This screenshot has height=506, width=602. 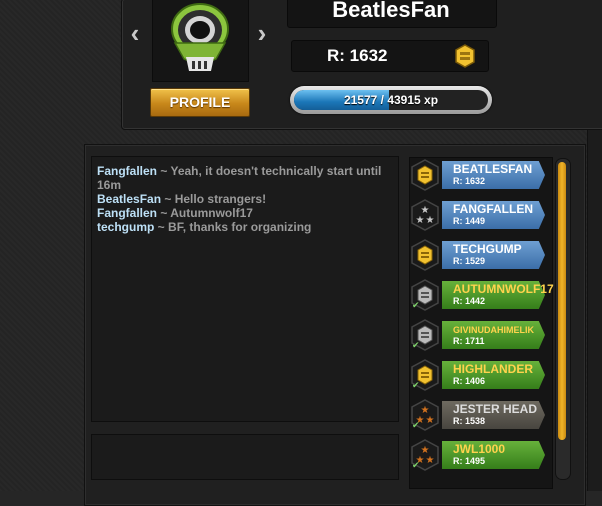 What do you see at coordinates (469, 421) in the screenshot?
I see `player-rating: R: 1538` at bounding box center [469, 421].